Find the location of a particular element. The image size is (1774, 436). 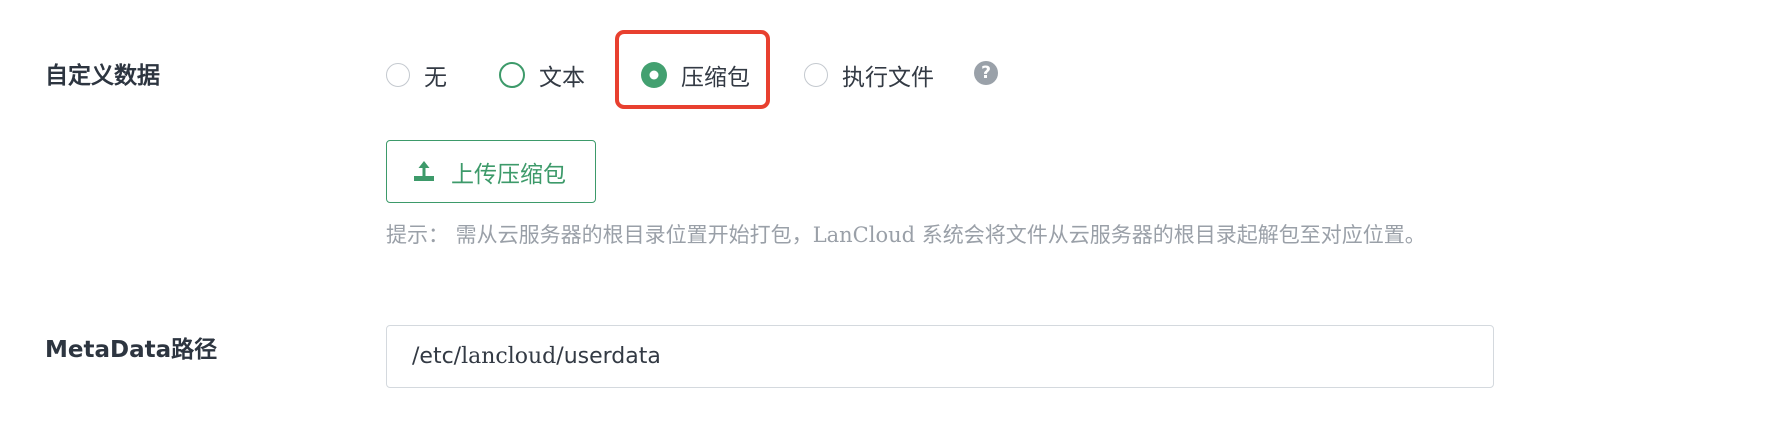

radio-option-zip: 压缩包 is located at coordinates (695, 75).